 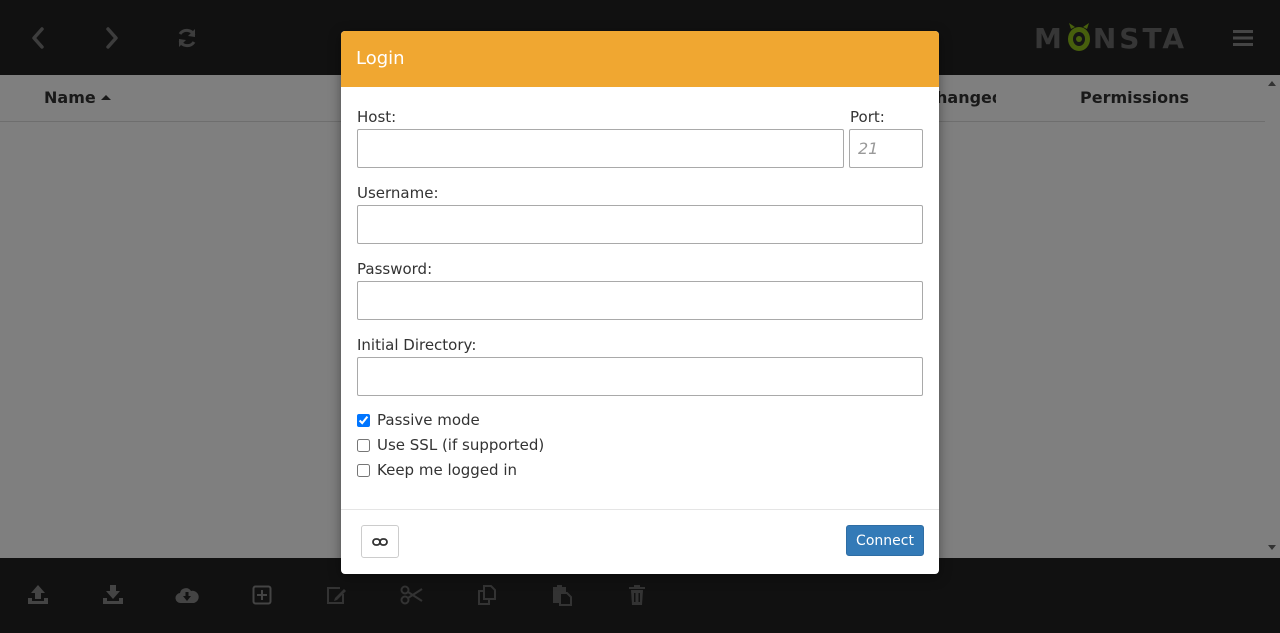 I want to click on password-input, so click(x=640, y=300).